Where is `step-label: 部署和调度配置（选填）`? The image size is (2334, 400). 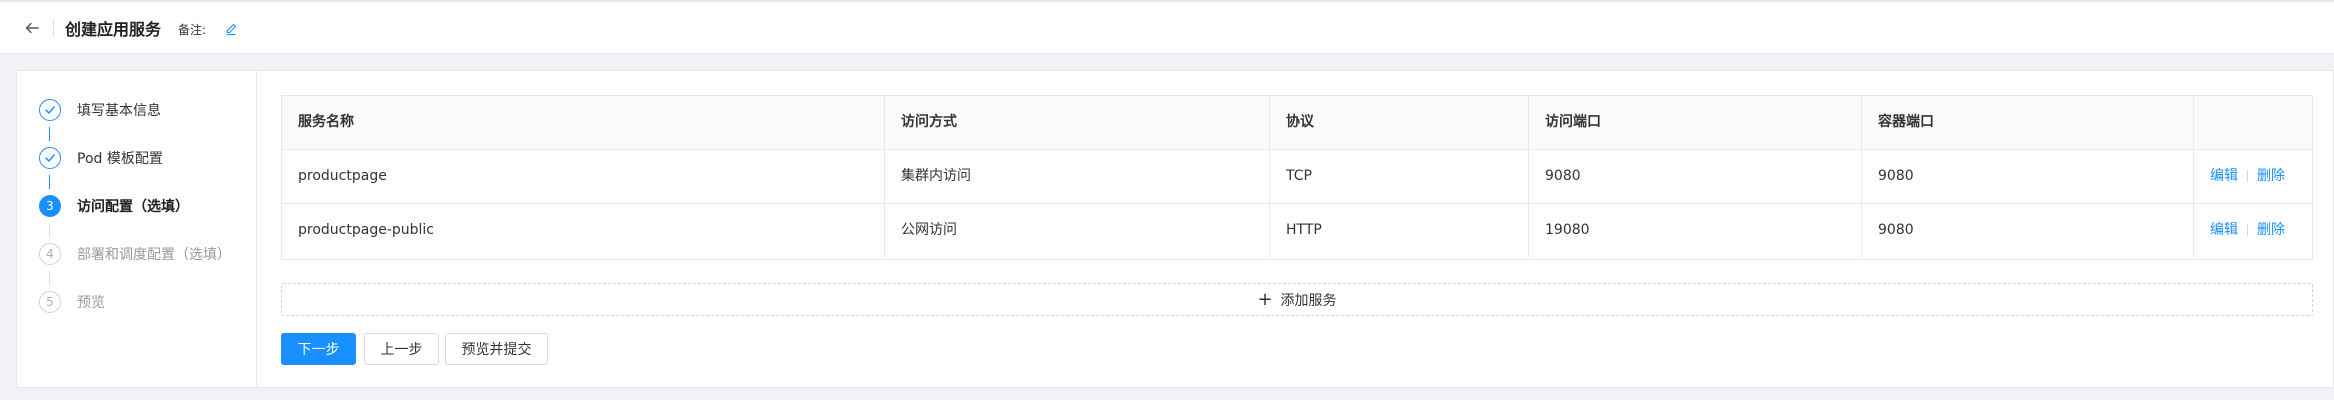
step-label: 部署和调度配置（选填） is located at coordinates (154, 255).